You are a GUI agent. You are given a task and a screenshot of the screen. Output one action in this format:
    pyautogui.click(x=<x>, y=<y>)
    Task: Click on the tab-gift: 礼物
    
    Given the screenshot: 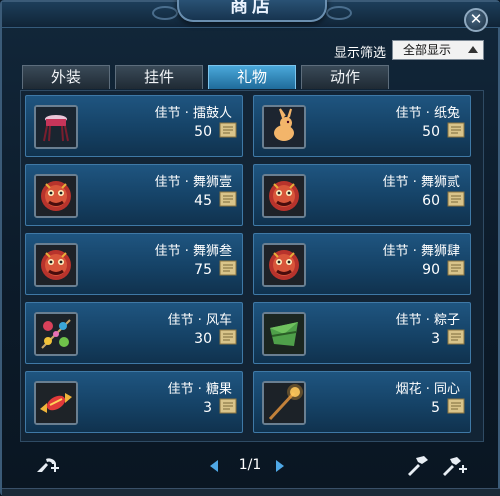 What is the action you would take?
    pyautogui.click(x=252, y=77)
    